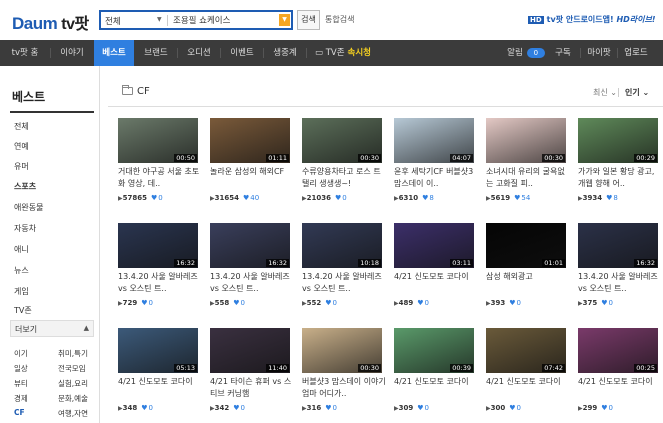 This screenshot has width=663, height=423. Describe the element at coordinates (73, 398) in the screenshot. I see `sidebar-sub-item: 문화,예술` at that location.